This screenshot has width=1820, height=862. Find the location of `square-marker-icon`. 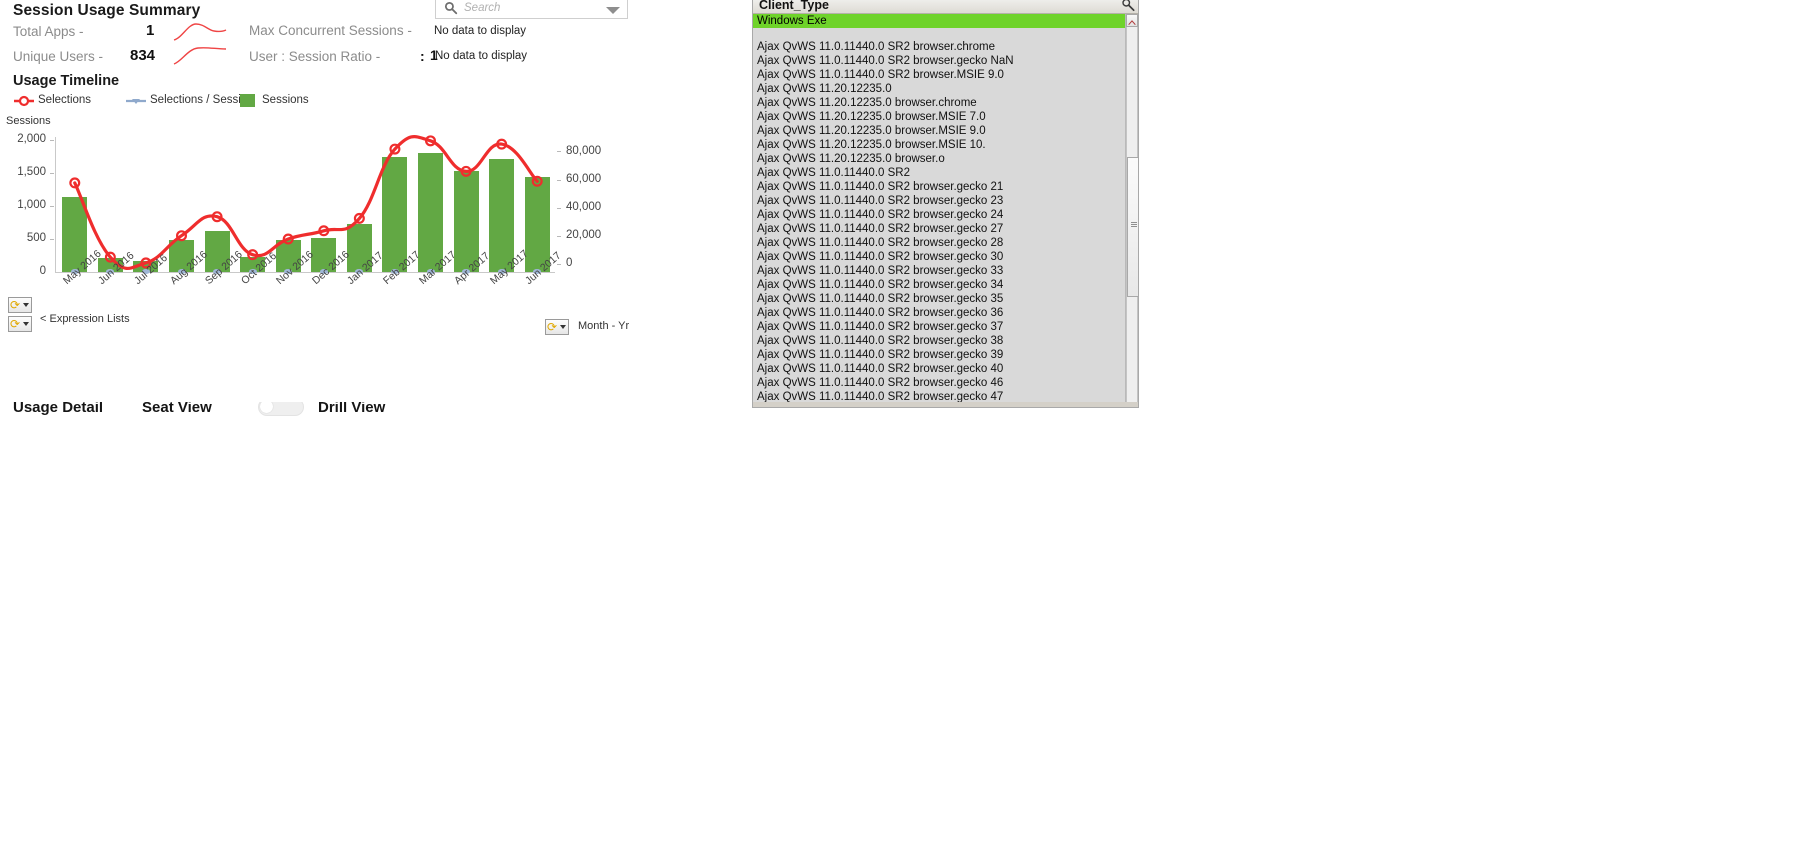

square-marker-icon is located at coordinates (247, 100).